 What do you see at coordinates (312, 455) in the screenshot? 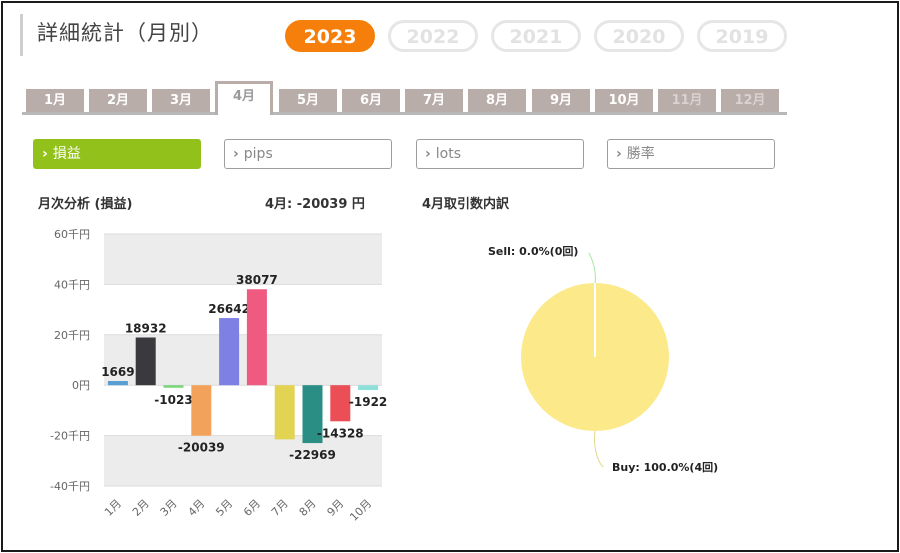
I see `bar-value-label: -22969` at bounding box center [312, 455].